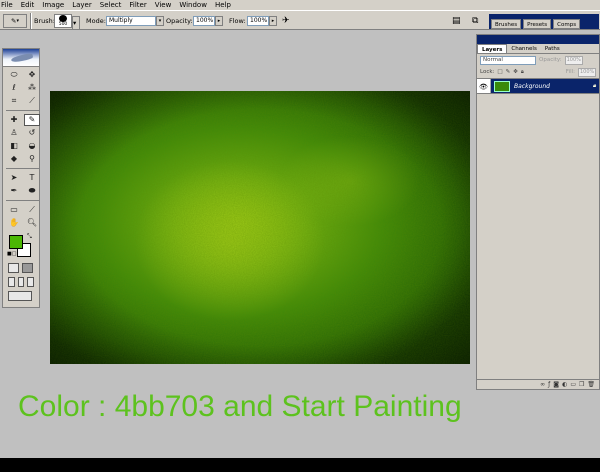  I want to click on pen-tool-icon: ✒, so click(14, 191).